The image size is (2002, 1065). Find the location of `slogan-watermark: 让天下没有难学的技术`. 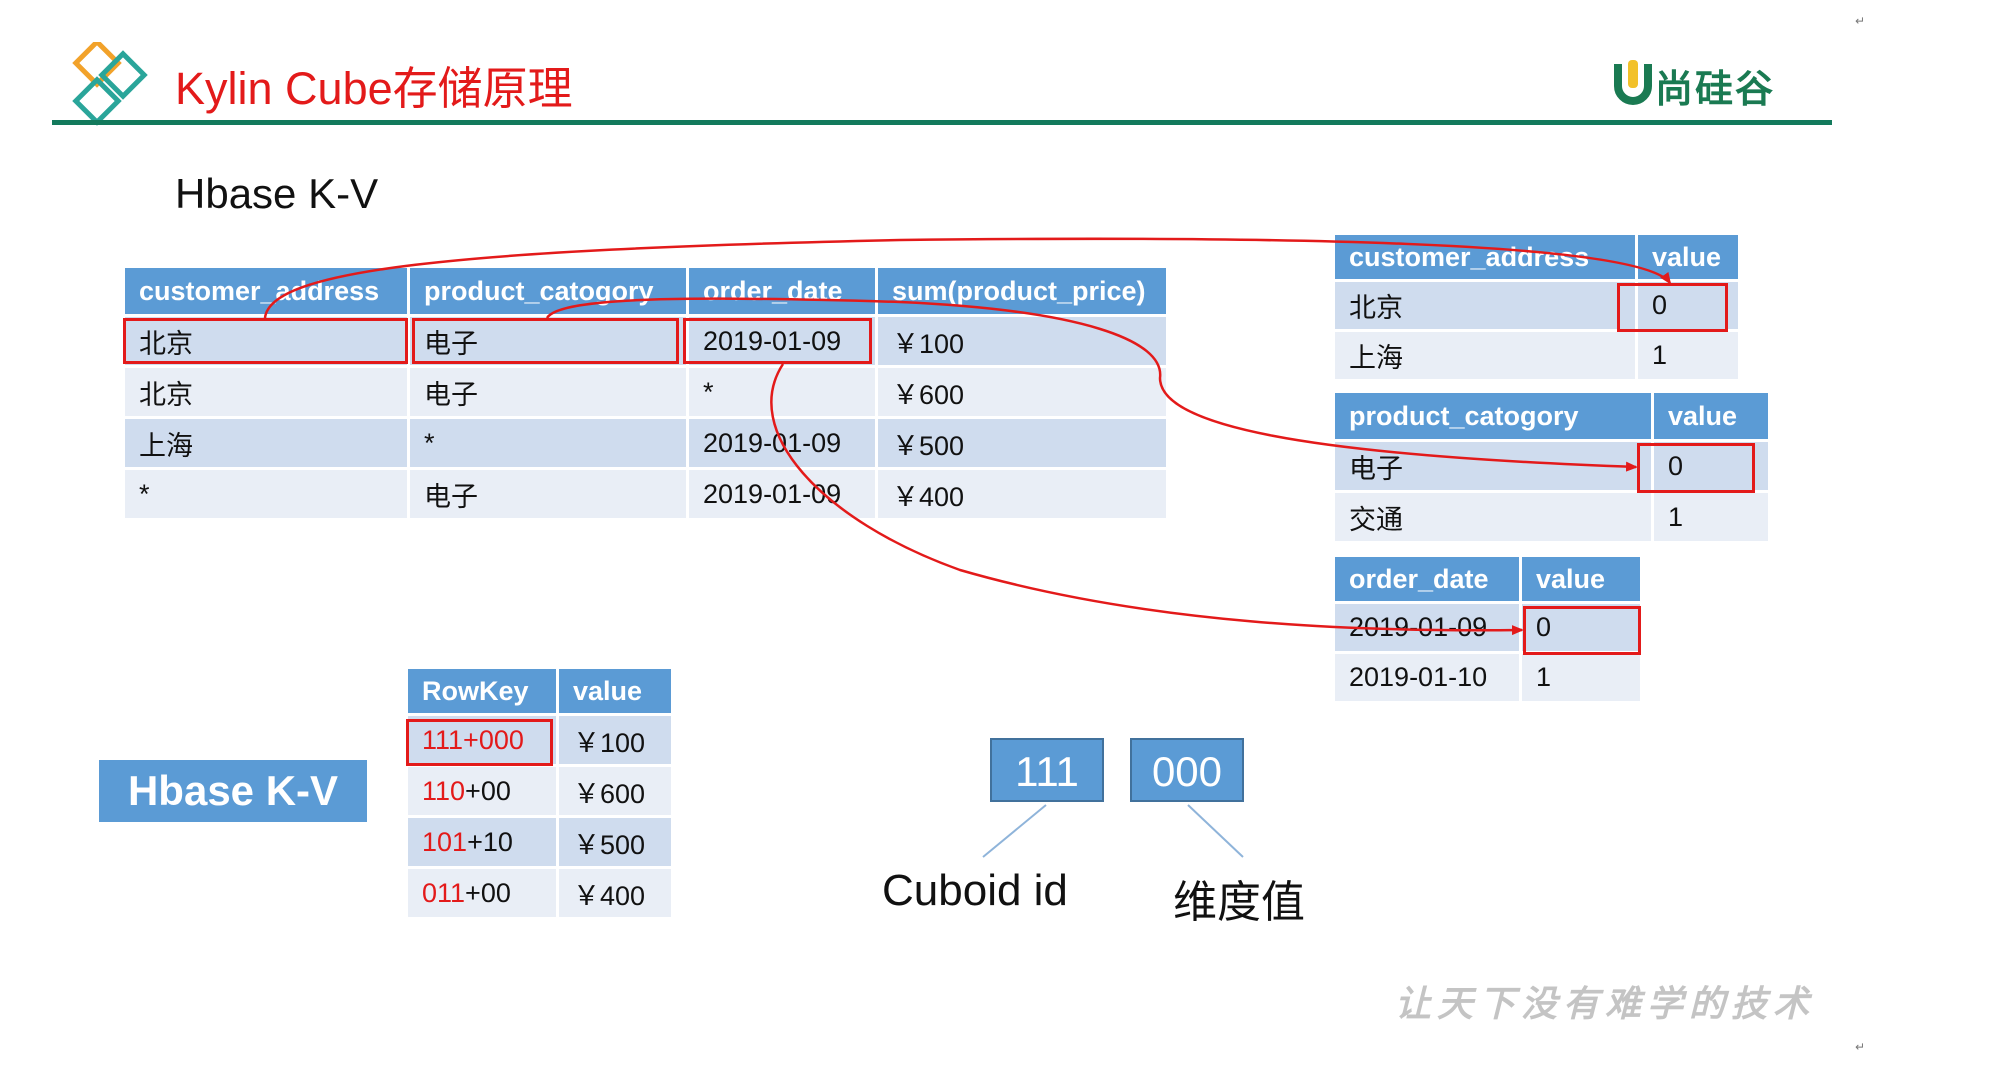

slogan-watermark: 让天下没有难学的技术 is located at coordinates (1605, 1004).